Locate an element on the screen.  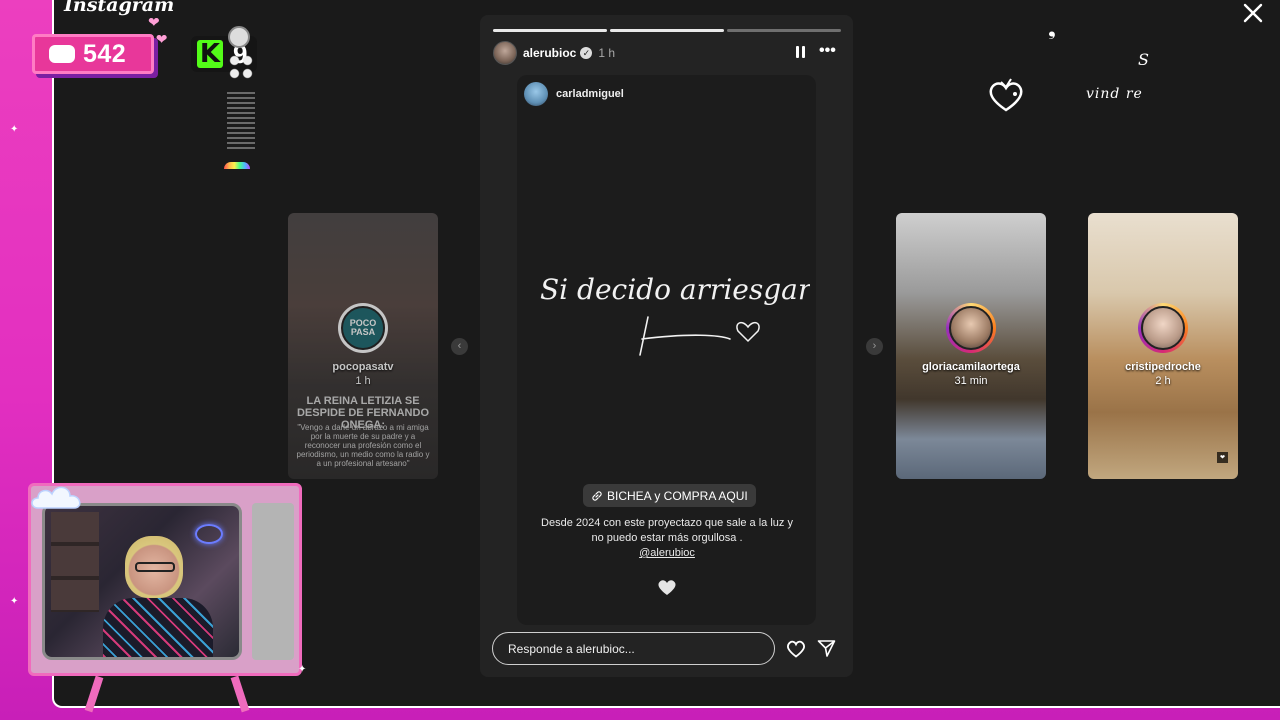
rainbow-icon is located at coordinates (237, 165).